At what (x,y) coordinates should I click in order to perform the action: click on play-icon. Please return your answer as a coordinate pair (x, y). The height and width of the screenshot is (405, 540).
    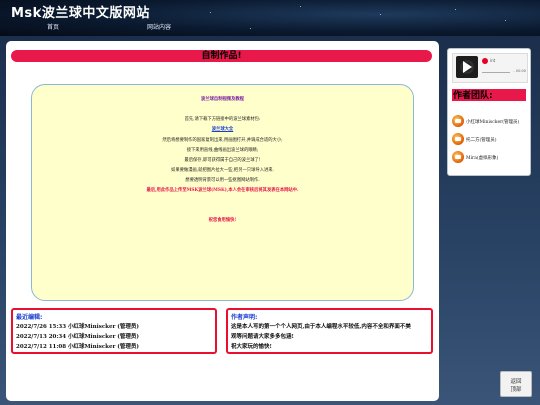
    Looking at the image, I should click on (467, 67).